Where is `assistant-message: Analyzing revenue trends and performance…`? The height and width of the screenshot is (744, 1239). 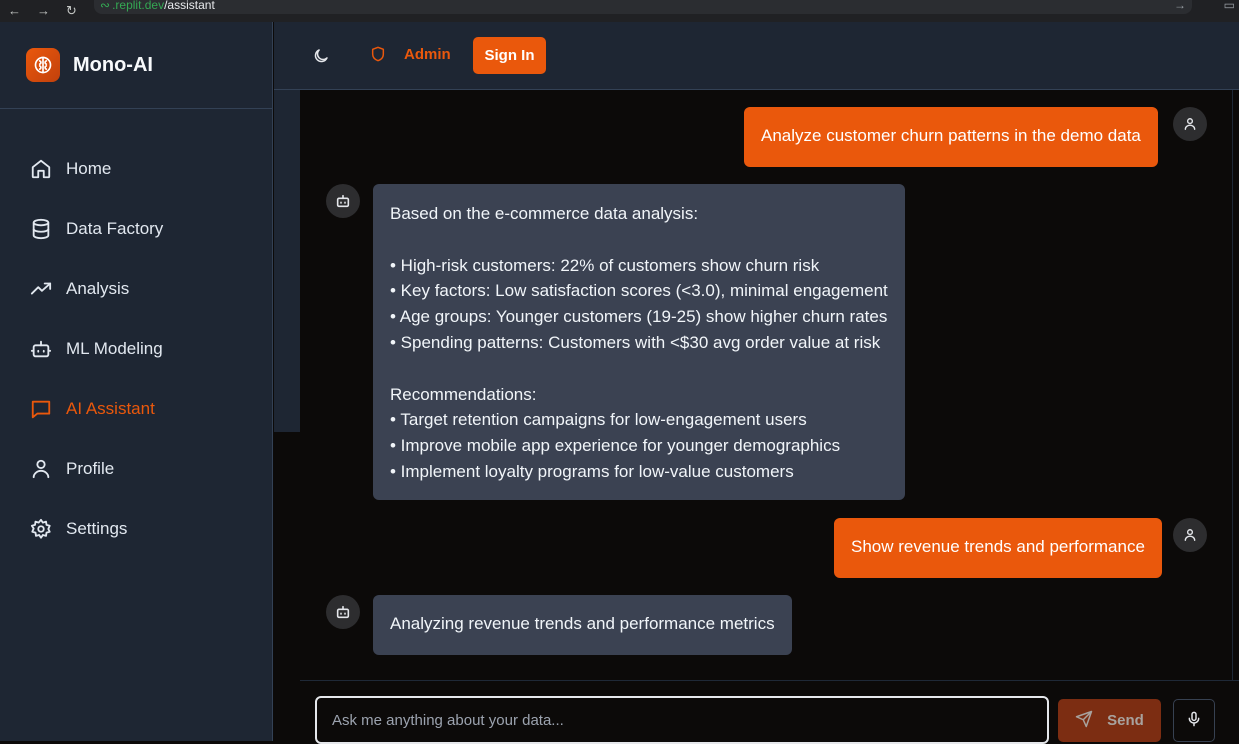
assistant-message: Analyzing revenue trends and performance… is located at coordinates (582, 625).